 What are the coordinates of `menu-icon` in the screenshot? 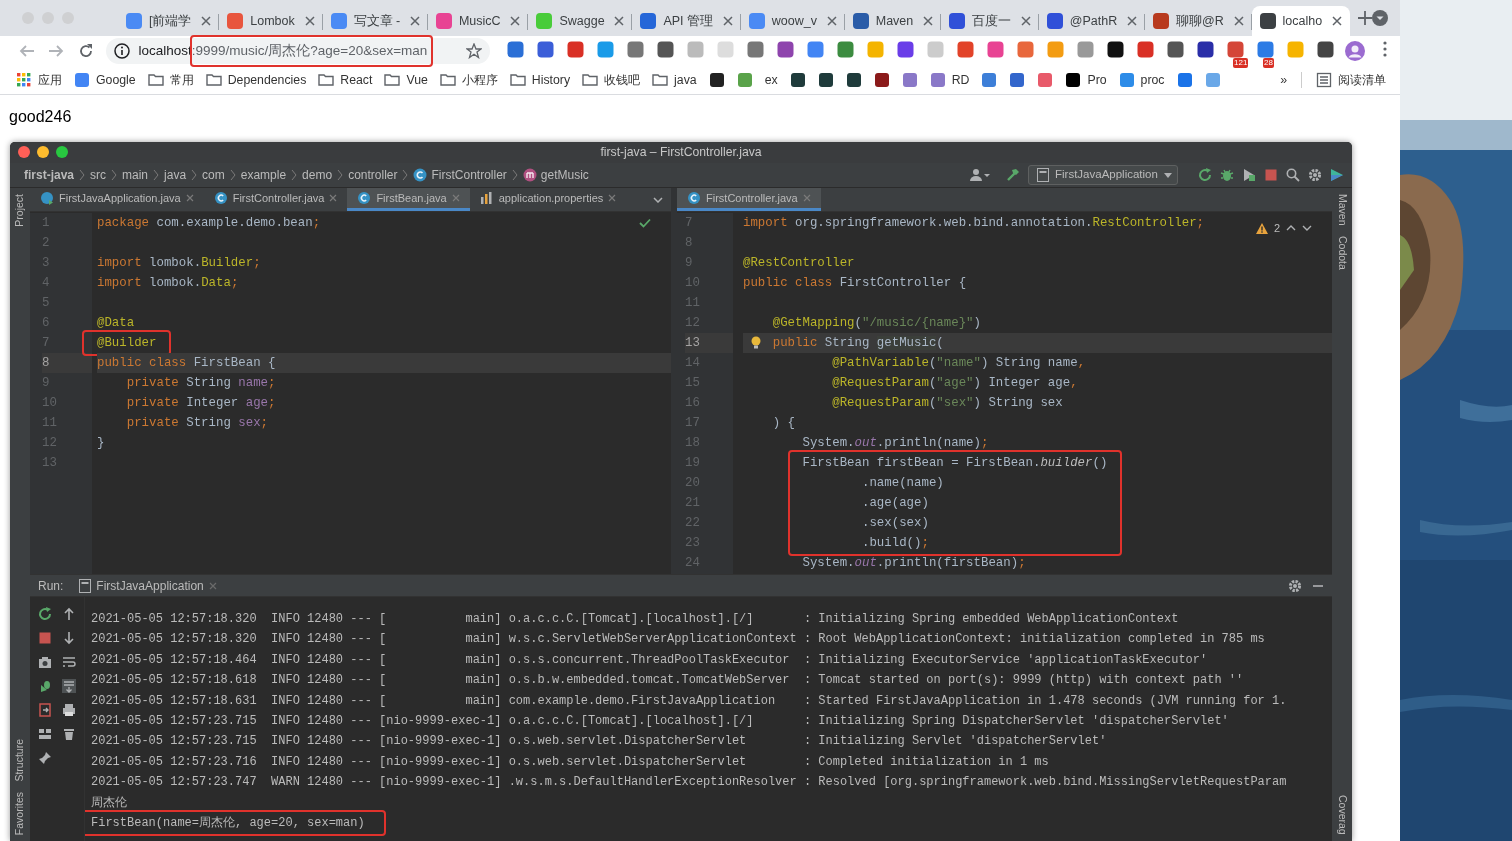 It's located at (1385, 49).